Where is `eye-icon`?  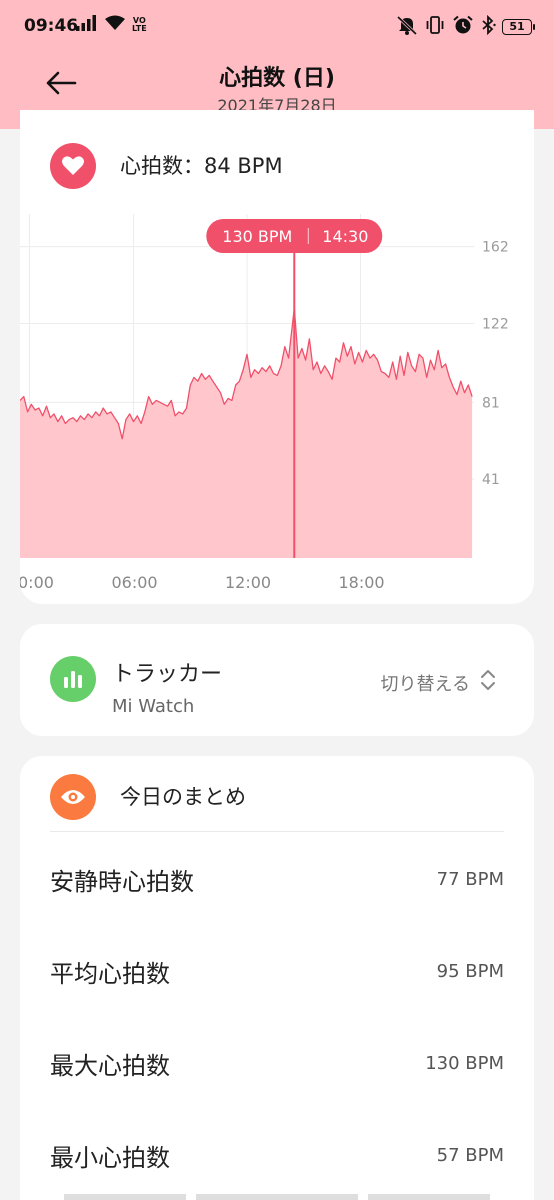 eye-icon is located at coordinates (73, 797).